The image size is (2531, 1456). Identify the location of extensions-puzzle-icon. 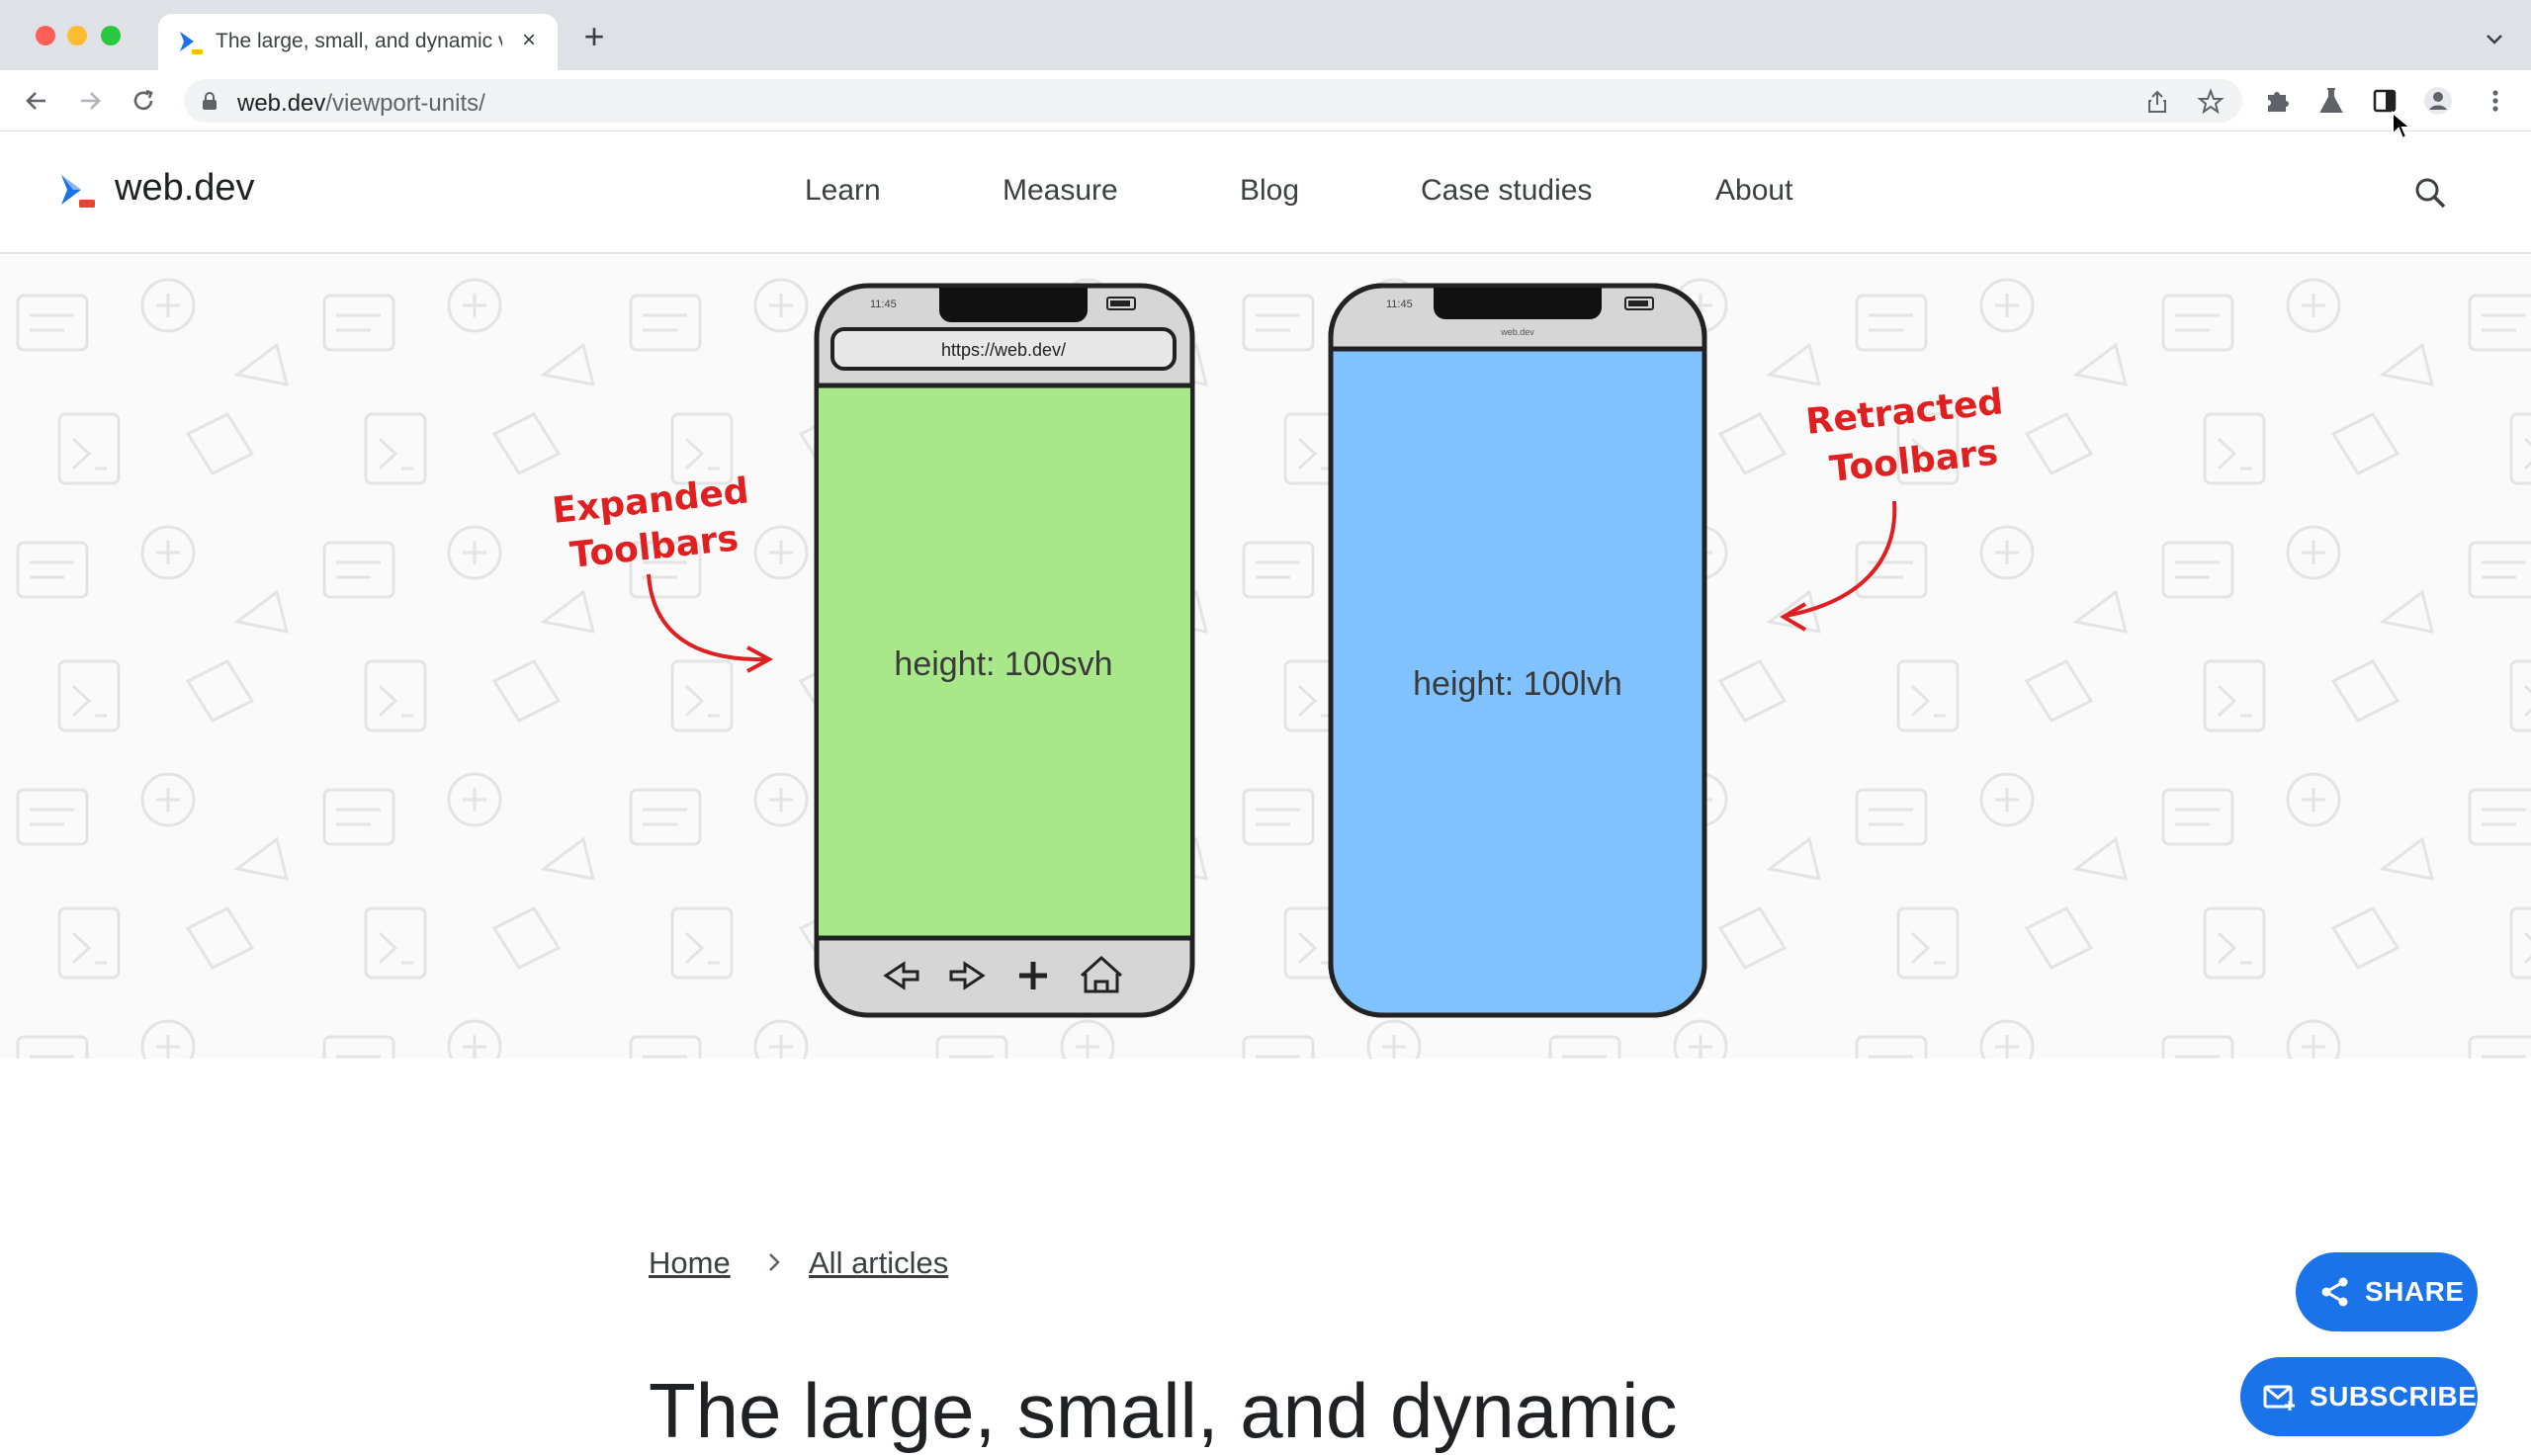
(2278, 101).